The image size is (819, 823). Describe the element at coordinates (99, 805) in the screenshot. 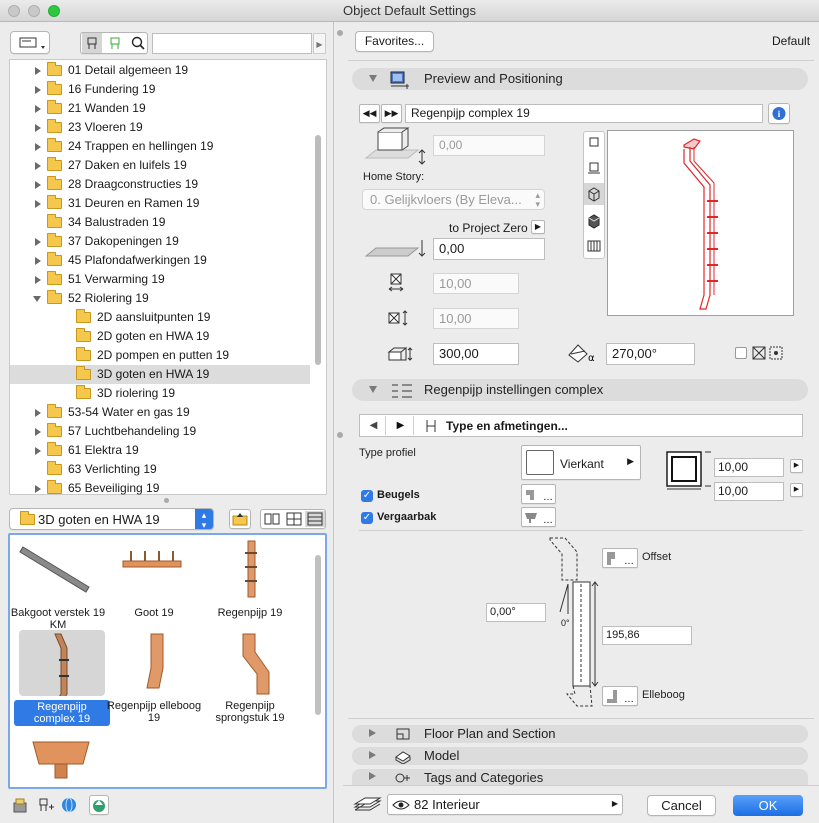

I see `bimcomponents-icon` at that location.